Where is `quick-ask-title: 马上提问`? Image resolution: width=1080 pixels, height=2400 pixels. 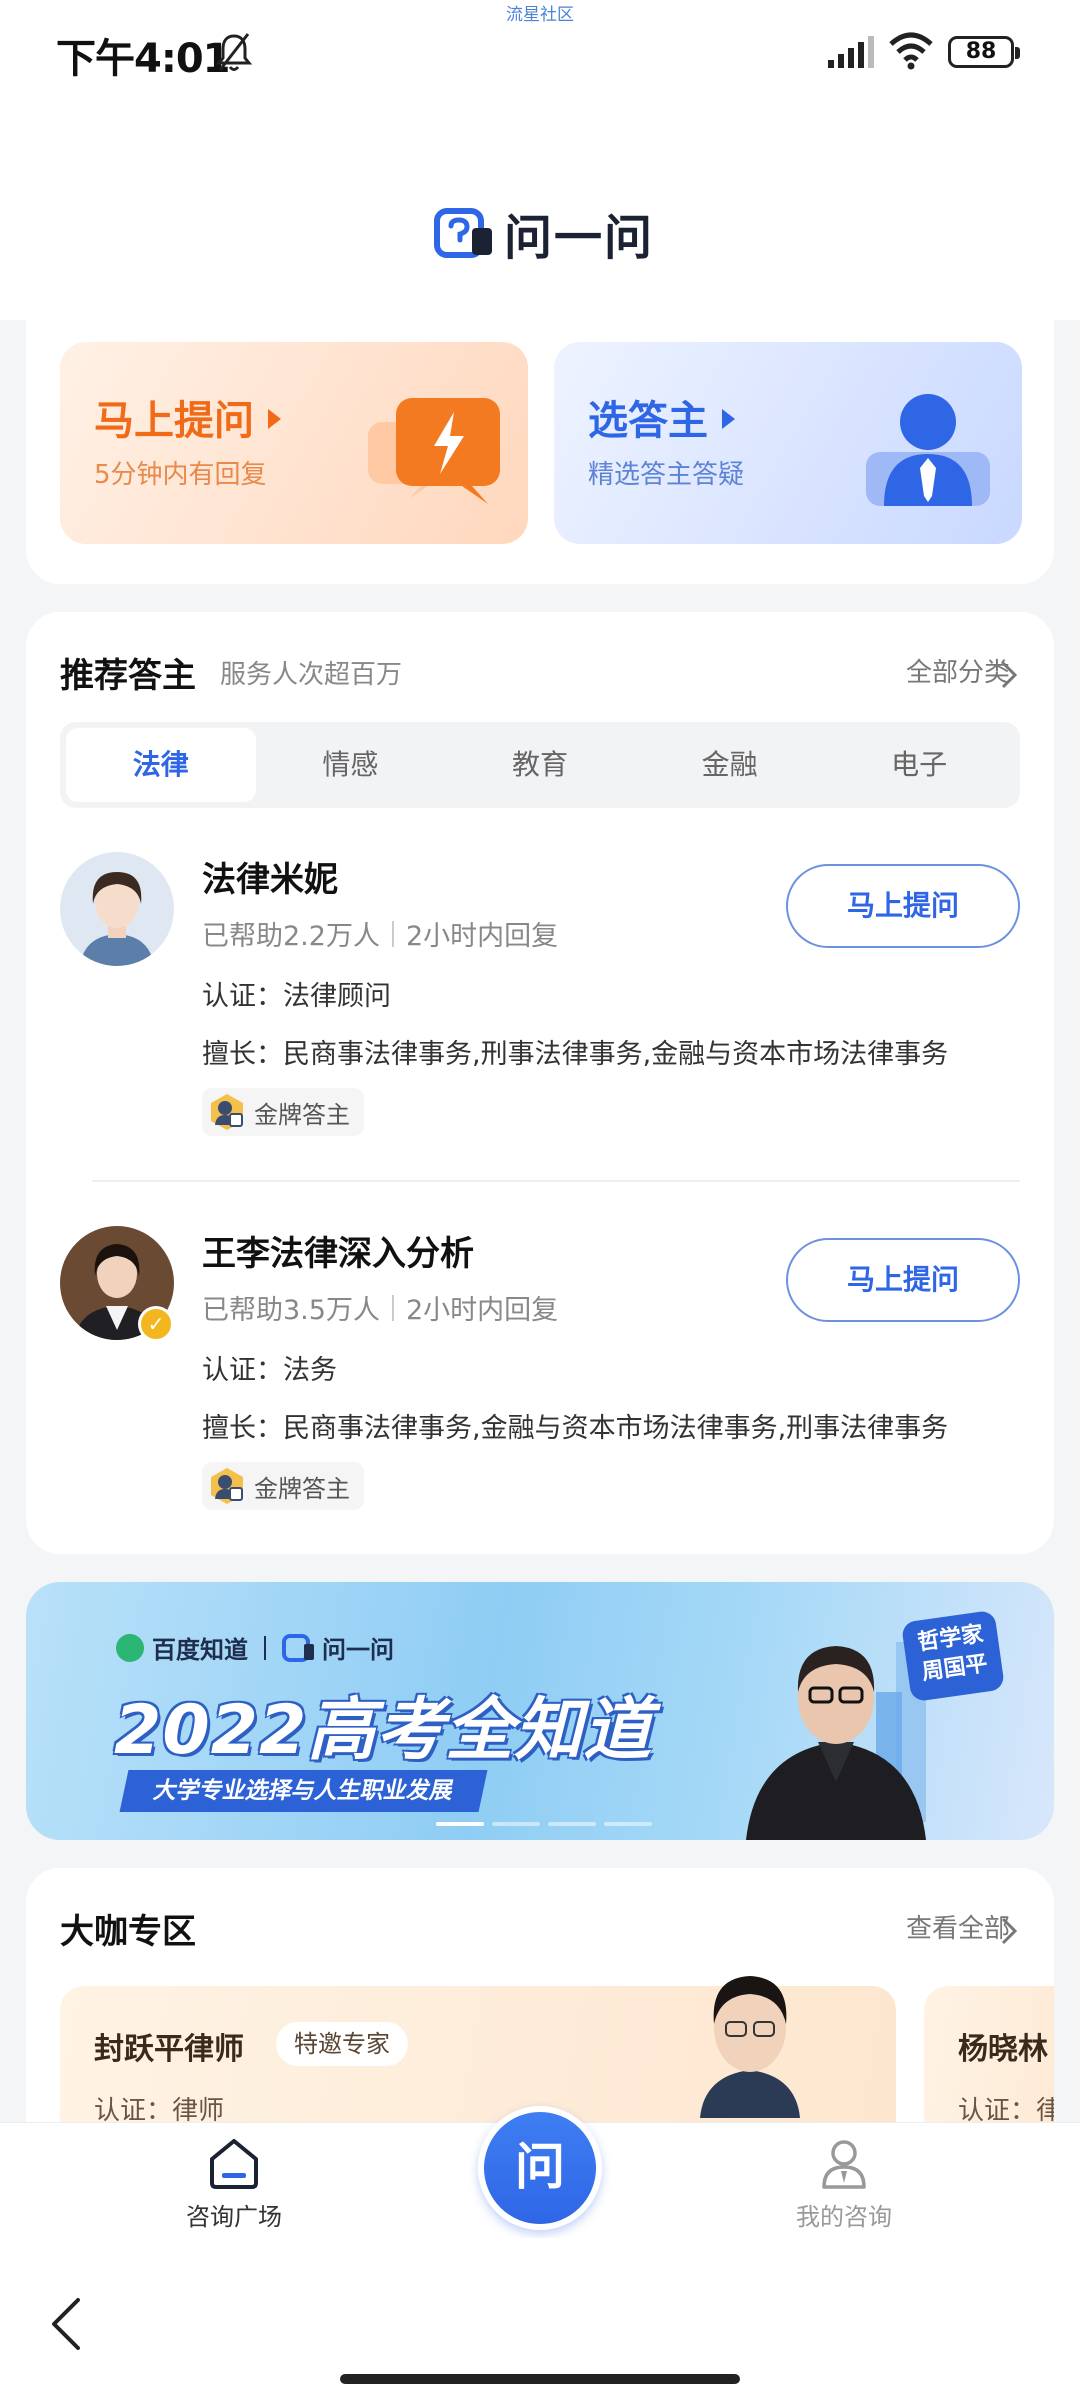
quick-ask-title: 马上提问 is located at coordinates (174, 421).